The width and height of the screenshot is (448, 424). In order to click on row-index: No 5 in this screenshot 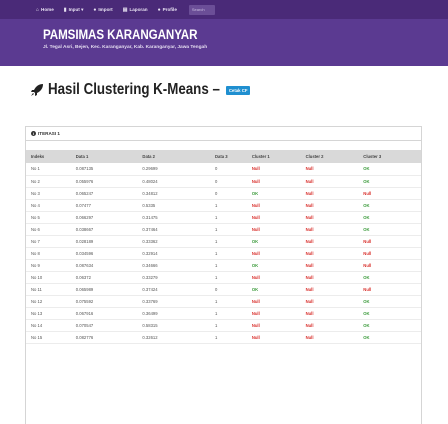, I will do `click(35, 217)`.